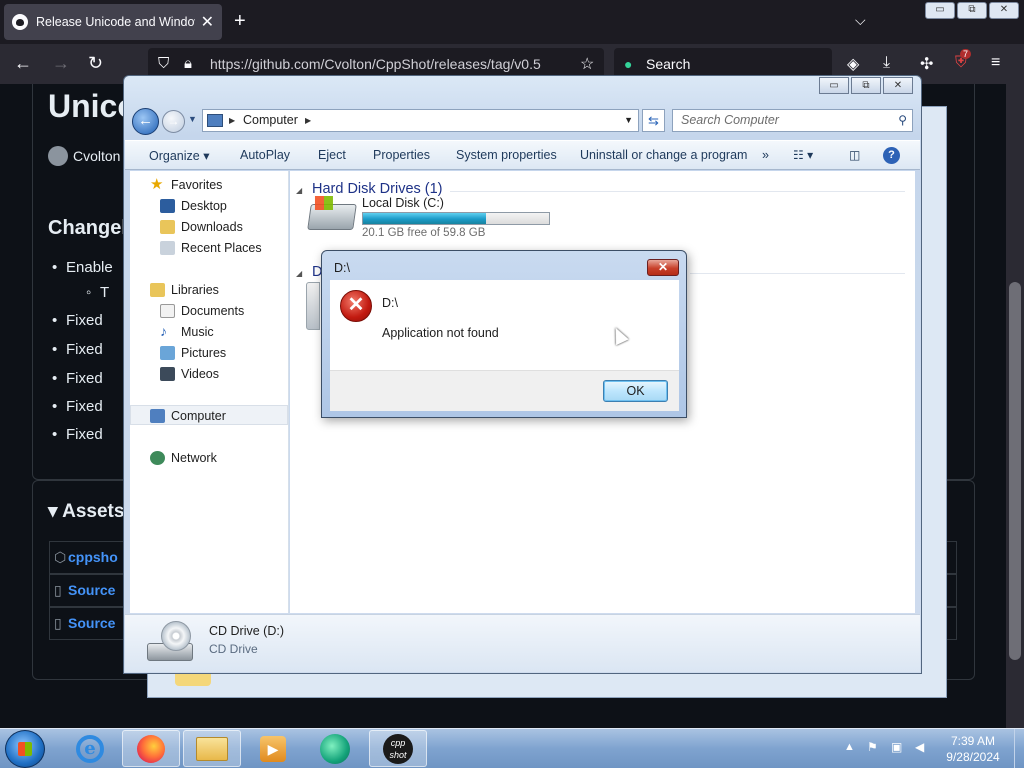  Describe the element at coordinates (309, 272) in the screenshot. I see `group-header-removable: D` at that location.